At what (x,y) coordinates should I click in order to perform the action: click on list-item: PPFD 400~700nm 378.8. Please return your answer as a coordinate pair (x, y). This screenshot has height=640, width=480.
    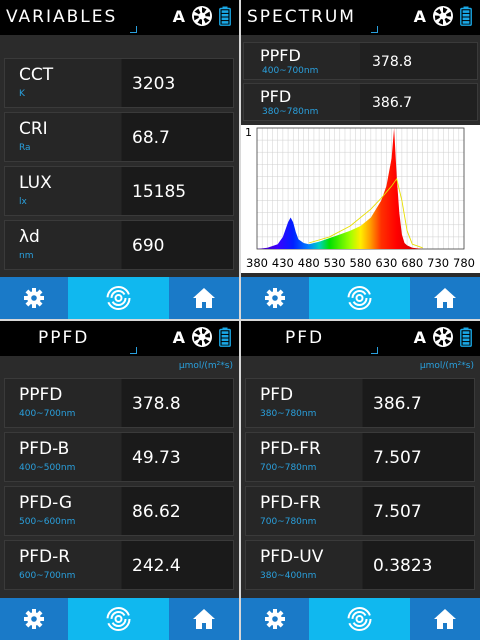
    Looking at the image, I should click on (119, 403).